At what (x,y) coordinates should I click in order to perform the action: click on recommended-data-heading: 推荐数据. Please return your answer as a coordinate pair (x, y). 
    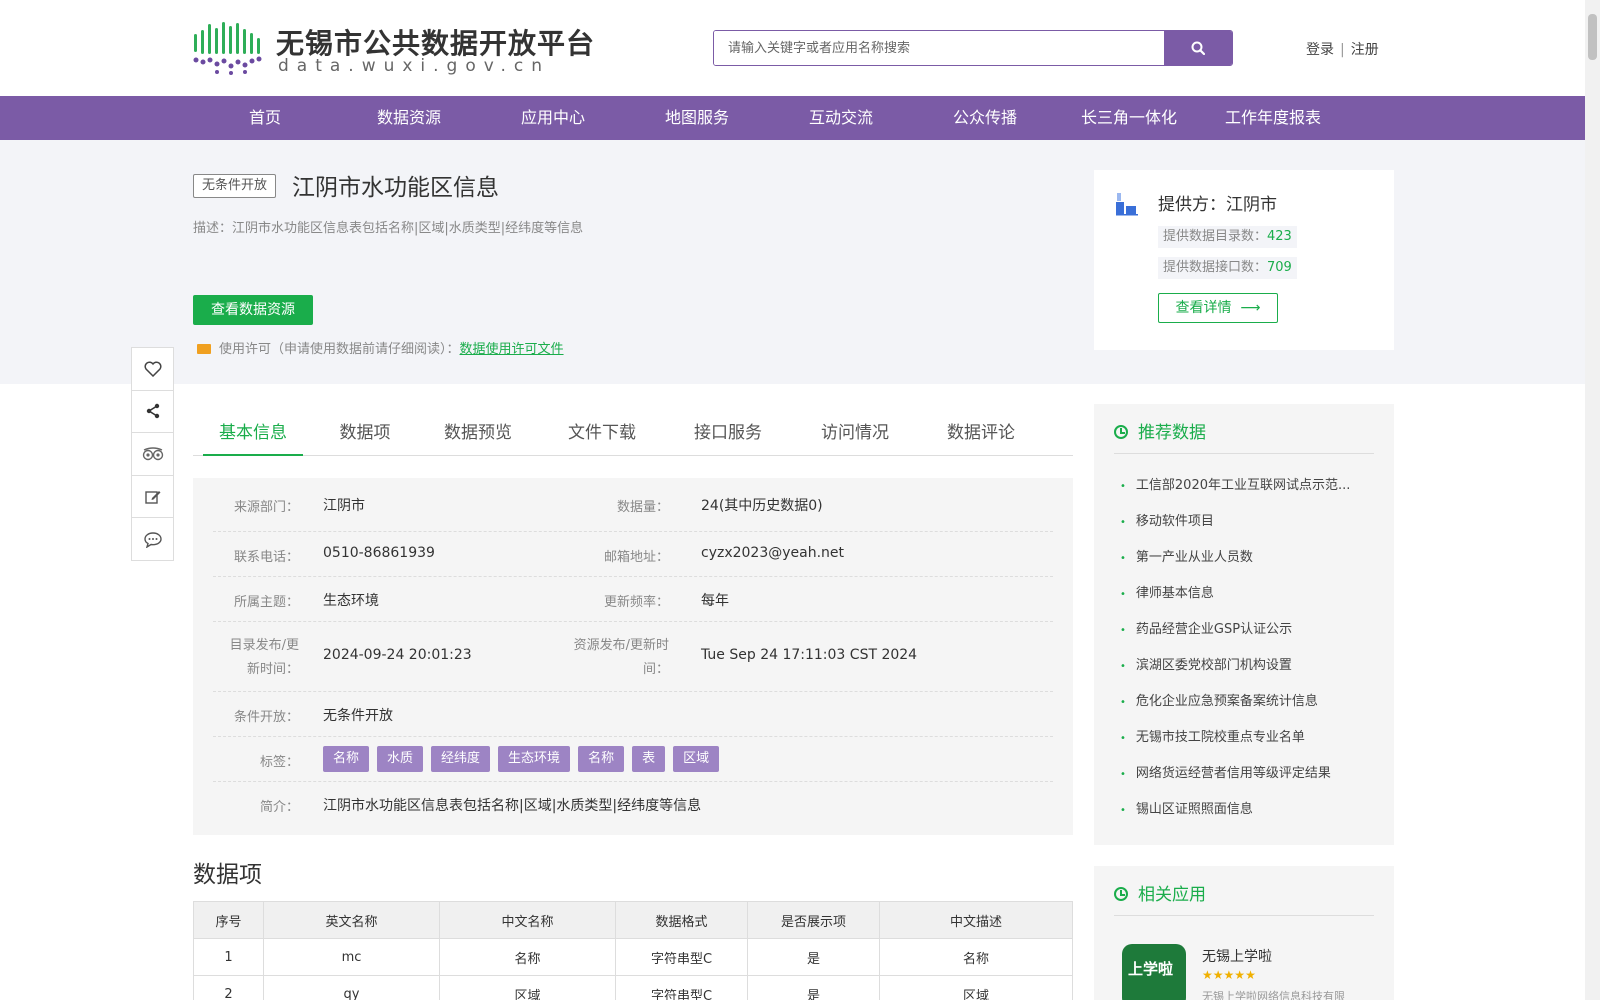
    Looking at the image, I should click on (1244, 436).